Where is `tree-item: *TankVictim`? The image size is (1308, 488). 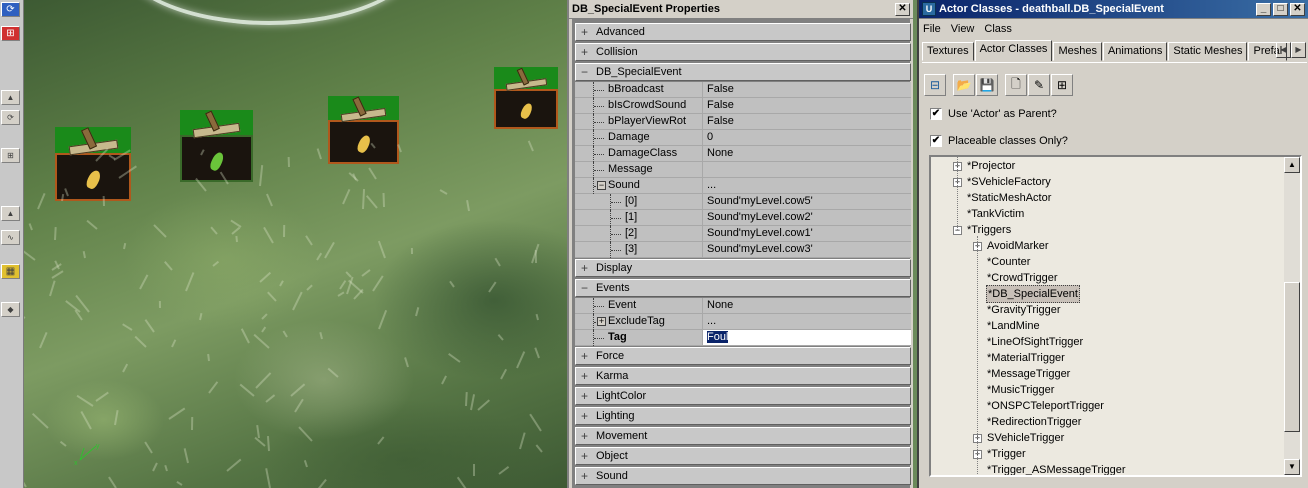
tree-item: *TankVictim is located at coordinates (989, 214).